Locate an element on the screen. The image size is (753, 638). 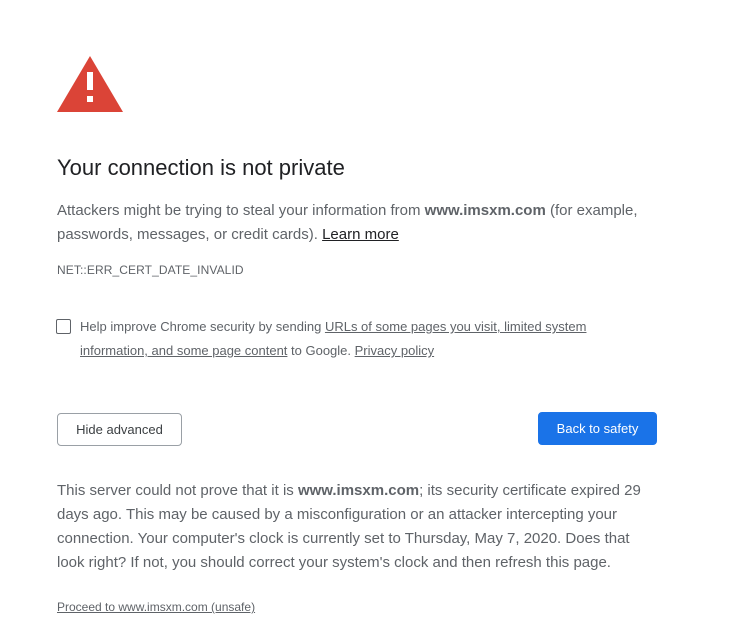
details-prefix: This server could not prove that it is is located at coordinates (177, 490).